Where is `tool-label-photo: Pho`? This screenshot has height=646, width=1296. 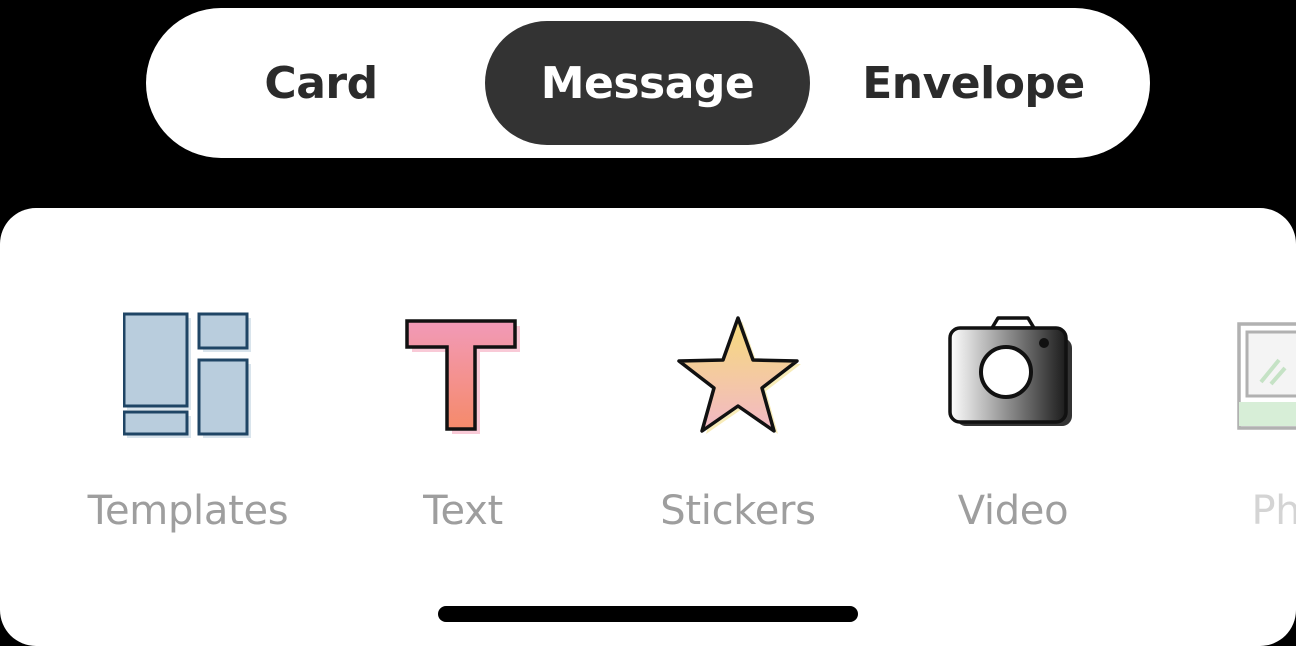
tool-label-photo: Pho is located at coordinates (1273, 511).